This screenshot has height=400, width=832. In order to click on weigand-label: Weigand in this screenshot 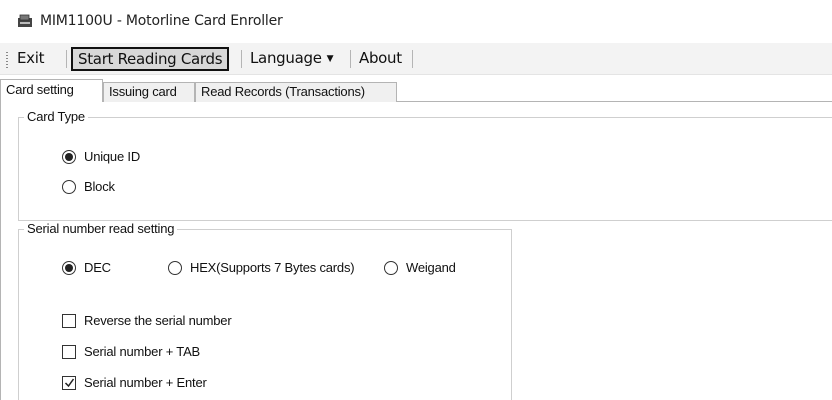, I will do `click(431, 267)`.